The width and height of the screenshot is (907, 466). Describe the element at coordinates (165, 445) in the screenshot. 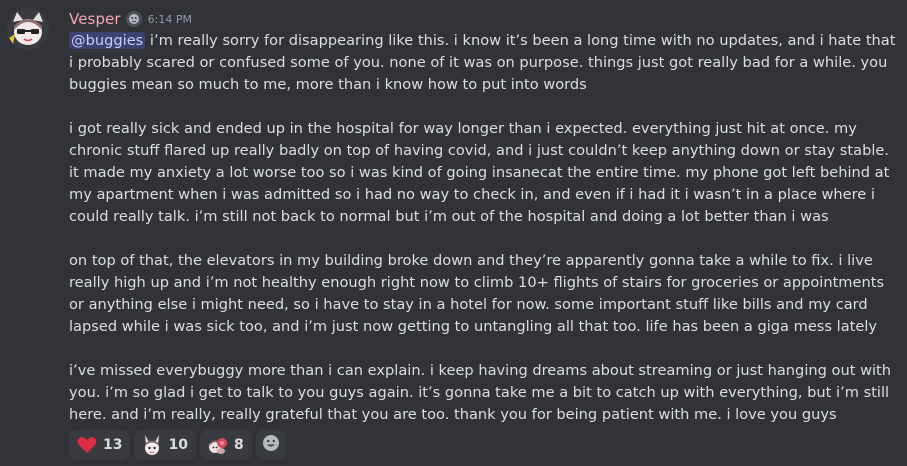

I see `reaction-bunny: 10` at that location.